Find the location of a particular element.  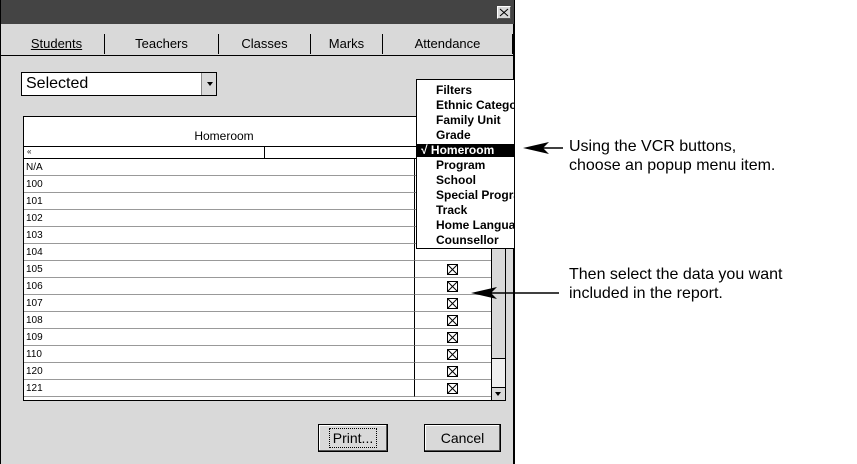

data-pointer-arrow is located at coordinates (515, 293).